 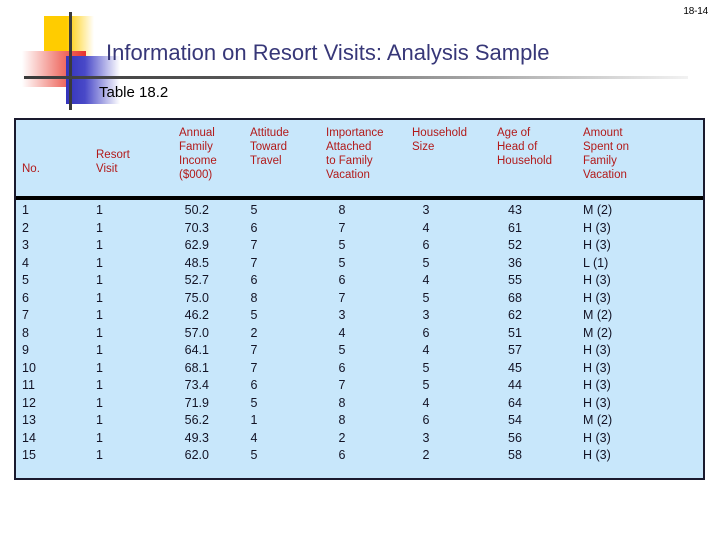 I want to click on column-header-no: No., so click(x=31, y=169).